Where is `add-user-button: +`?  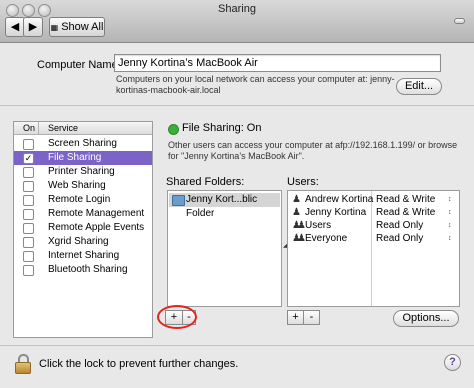
add-user-button: + is located at coordinates (295, 317).